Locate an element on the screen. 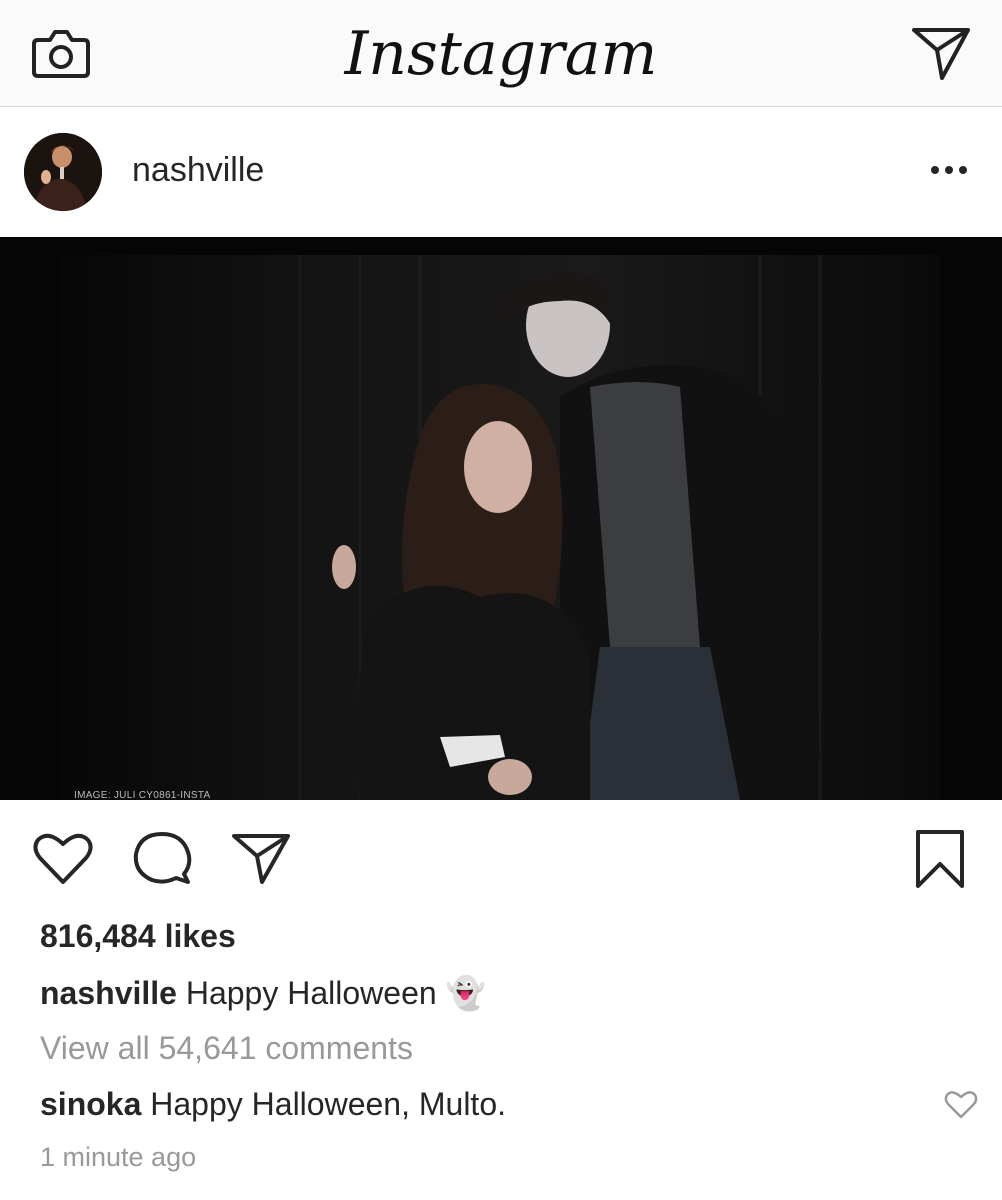  avatar is located at coordinates (63, 172).